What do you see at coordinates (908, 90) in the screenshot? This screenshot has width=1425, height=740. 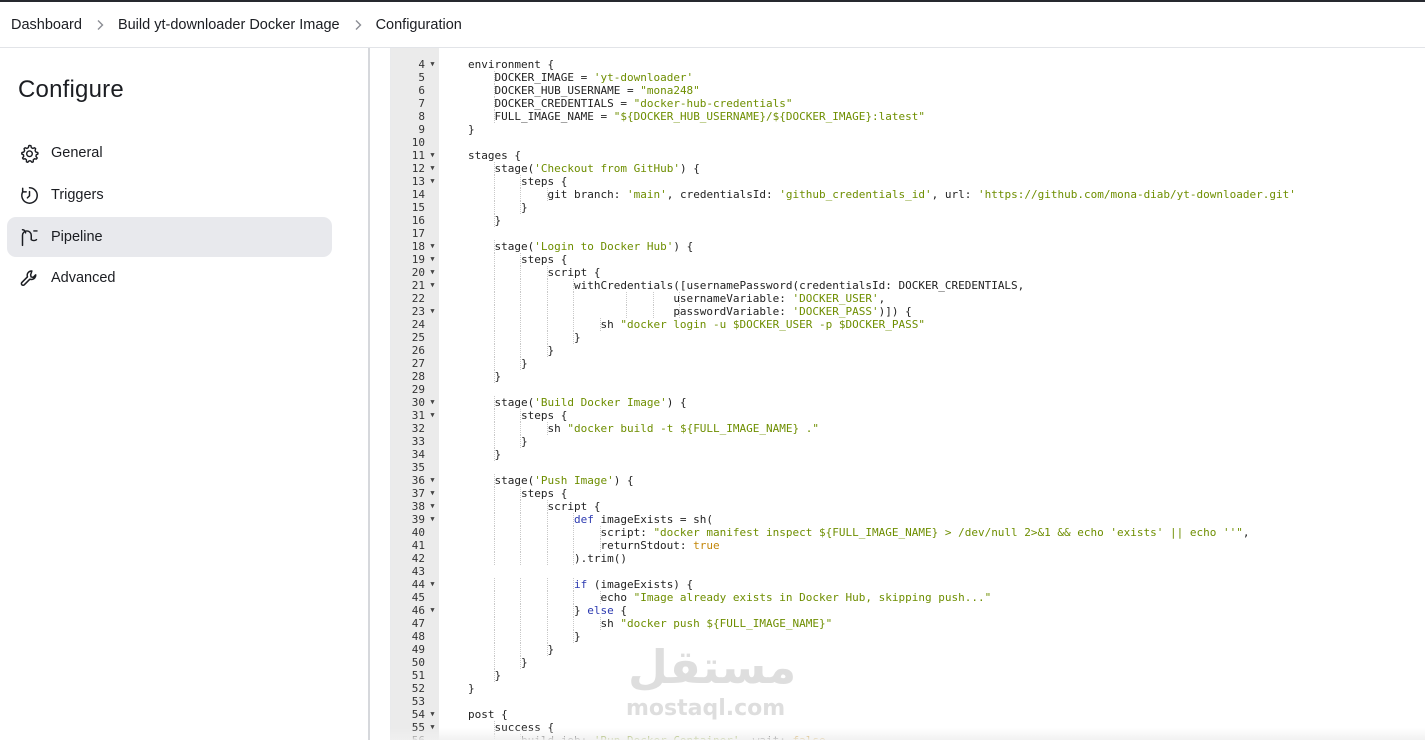 I see `code-line: 6 DOCKER_HUB_USERNAME = "mona248"` at bounding box center [908, 90].